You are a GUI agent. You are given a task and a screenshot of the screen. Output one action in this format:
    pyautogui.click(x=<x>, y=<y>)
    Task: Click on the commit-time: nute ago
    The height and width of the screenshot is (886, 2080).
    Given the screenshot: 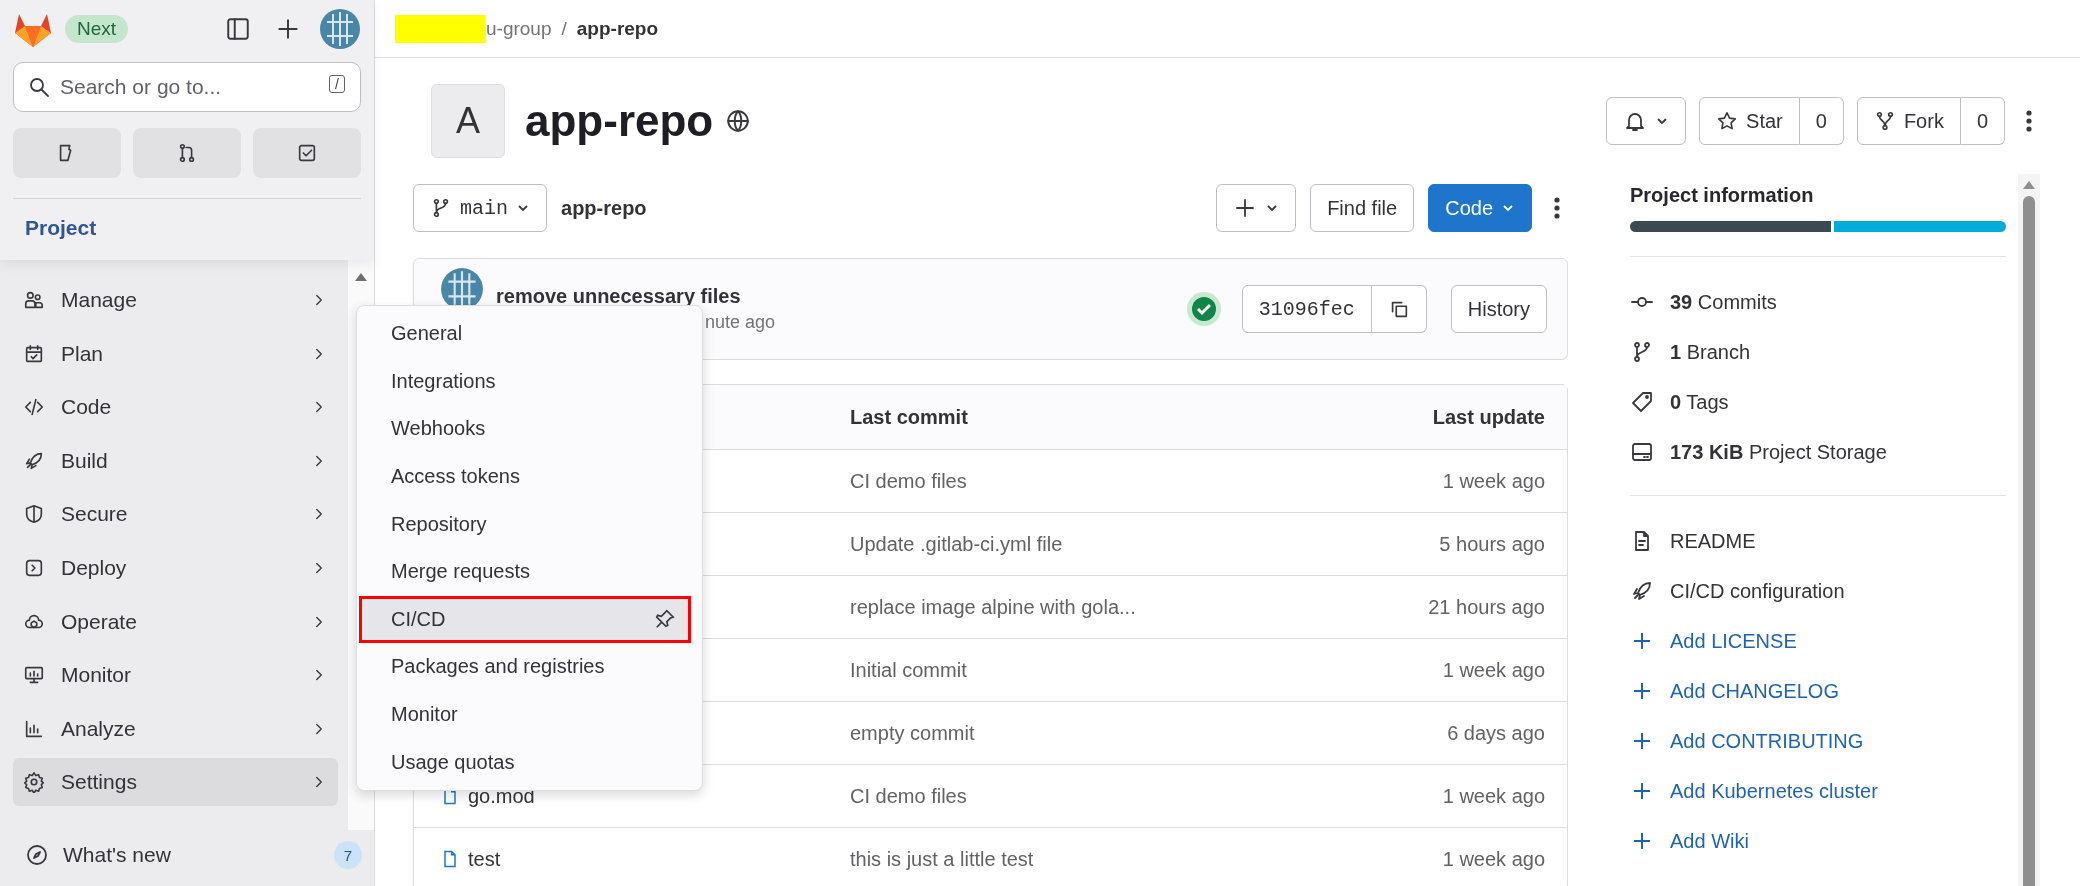 What is the action you would take?
    pyautogui.click(x=741, y=322)
    